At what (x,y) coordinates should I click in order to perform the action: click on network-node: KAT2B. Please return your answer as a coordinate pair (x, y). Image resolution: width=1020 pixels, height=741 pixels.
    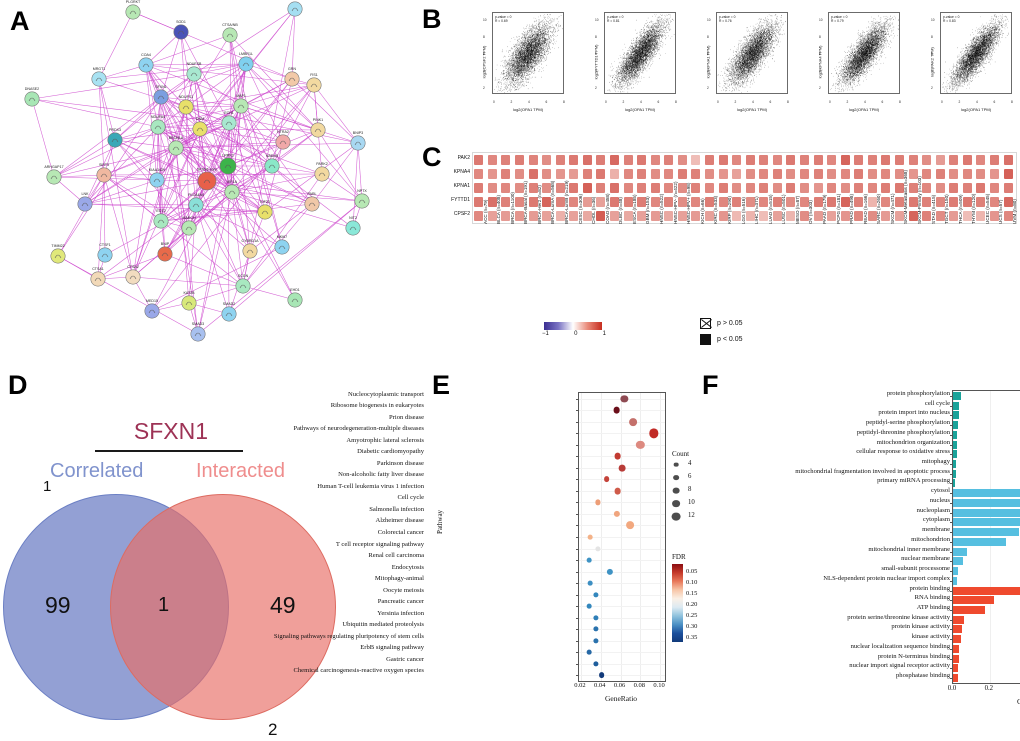
    Looking at the image, I should click on (189, 301).